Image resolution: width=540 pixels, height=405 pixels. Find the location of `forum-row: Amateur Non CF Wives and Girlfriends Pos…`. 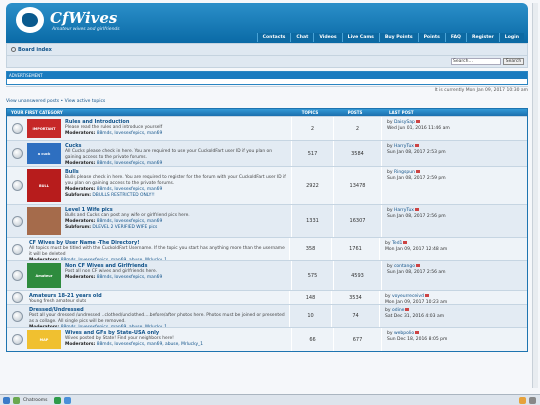

forum-row: Amateur Non CF Wives and Girlfriends Pos… is located at coordinates (267, 275).